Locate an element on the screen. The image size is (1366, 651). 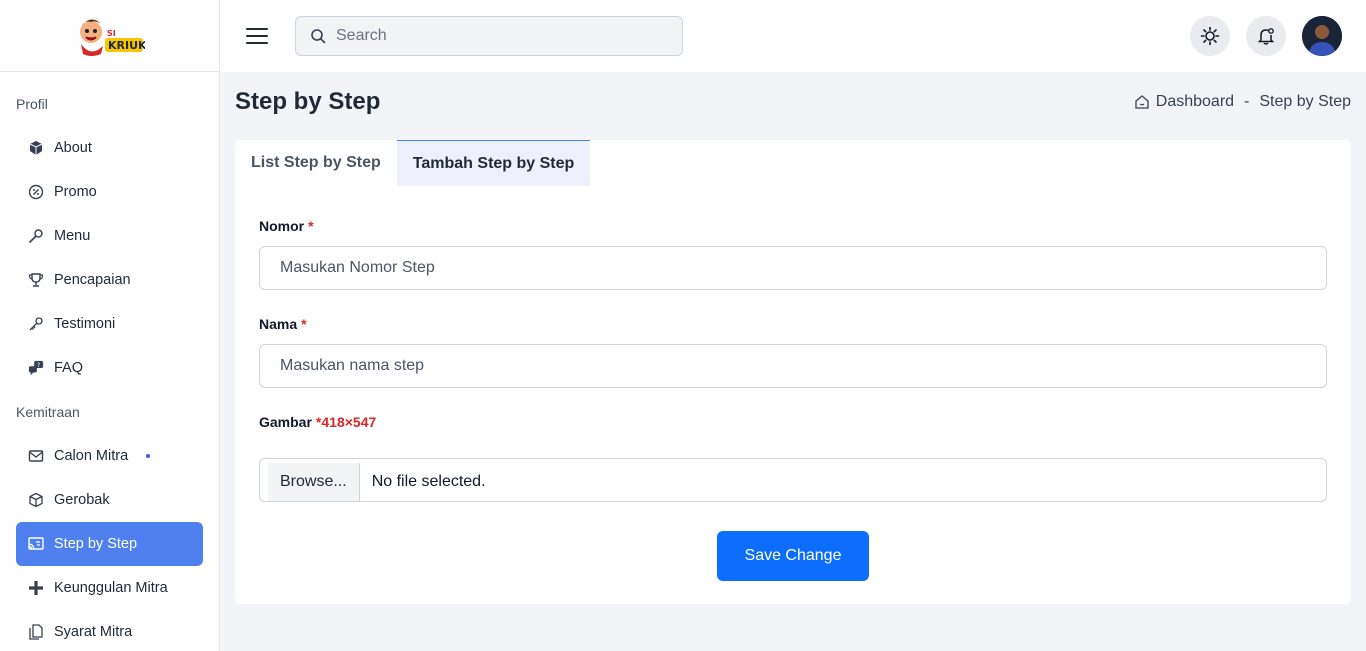
gambar-file-input: Browse... No file selected. is located at coordinates (793, 480).